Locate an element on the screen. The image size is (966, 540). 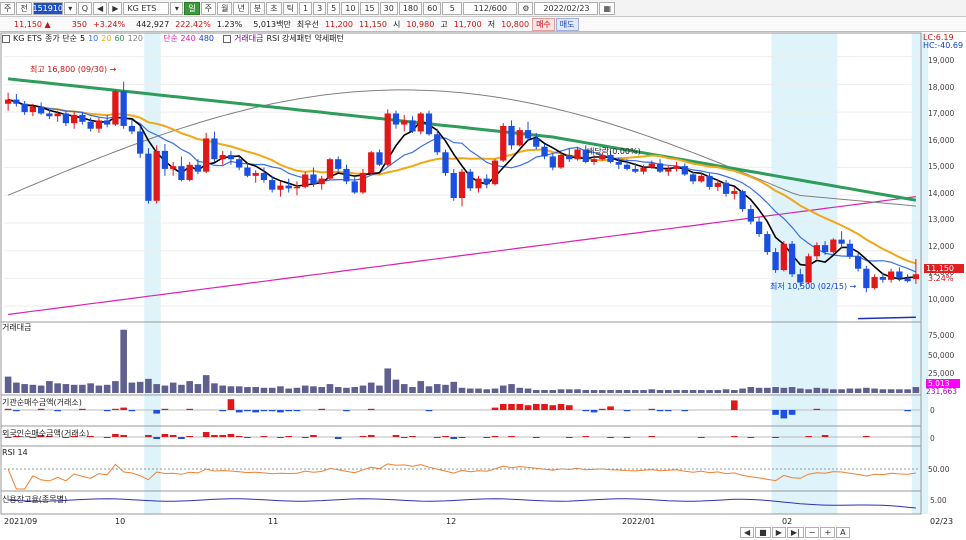
nav-button-2: ▶ is located at coordinates (778, 532).